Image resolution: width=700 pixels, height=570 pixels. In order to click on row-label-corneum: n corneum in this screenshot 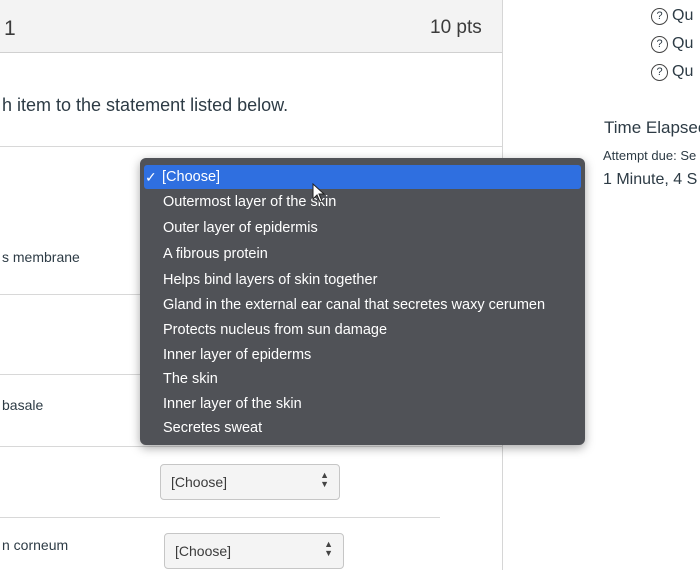, I will do `click(35, 545)`.